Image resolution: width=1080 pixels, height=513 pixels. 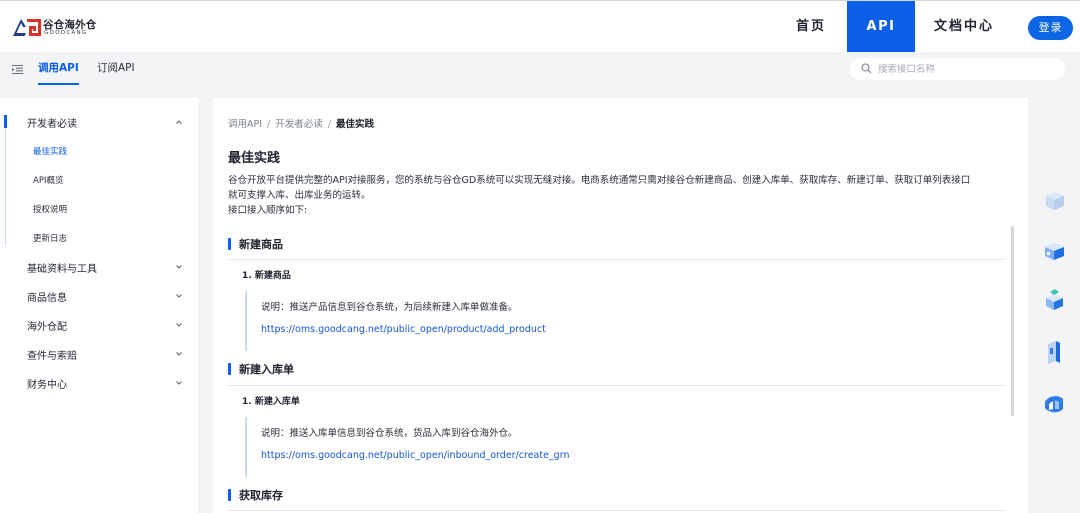 I want to click on intro-line: 接口接入顺序如下:, so click(x=268, y=210).